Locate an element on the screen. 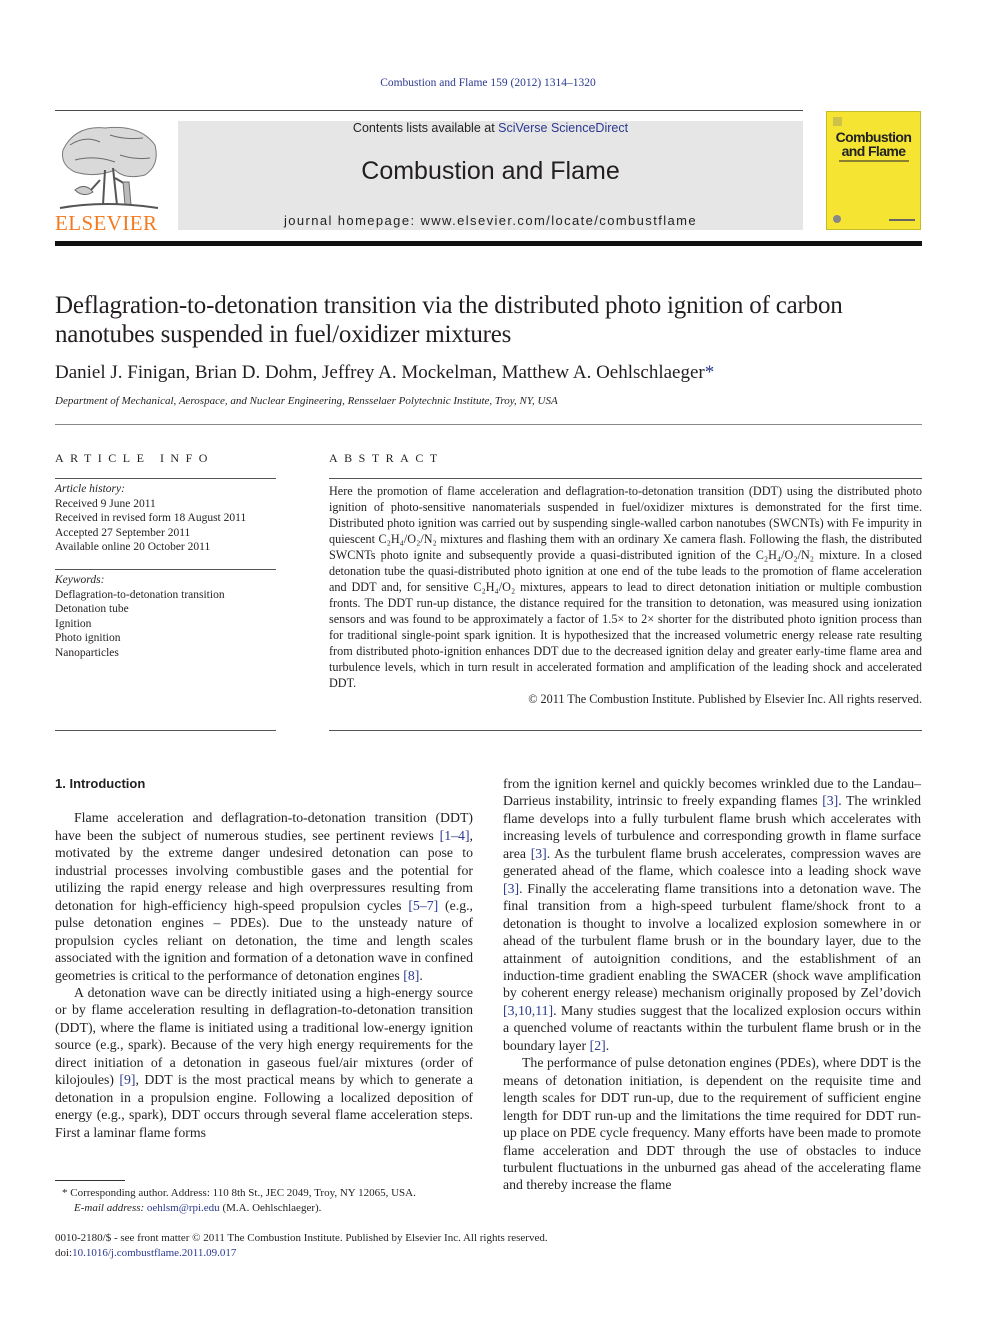 This screenshot has width=992, height=1323. cover-seal-icon is located at coordinates (837, 219).